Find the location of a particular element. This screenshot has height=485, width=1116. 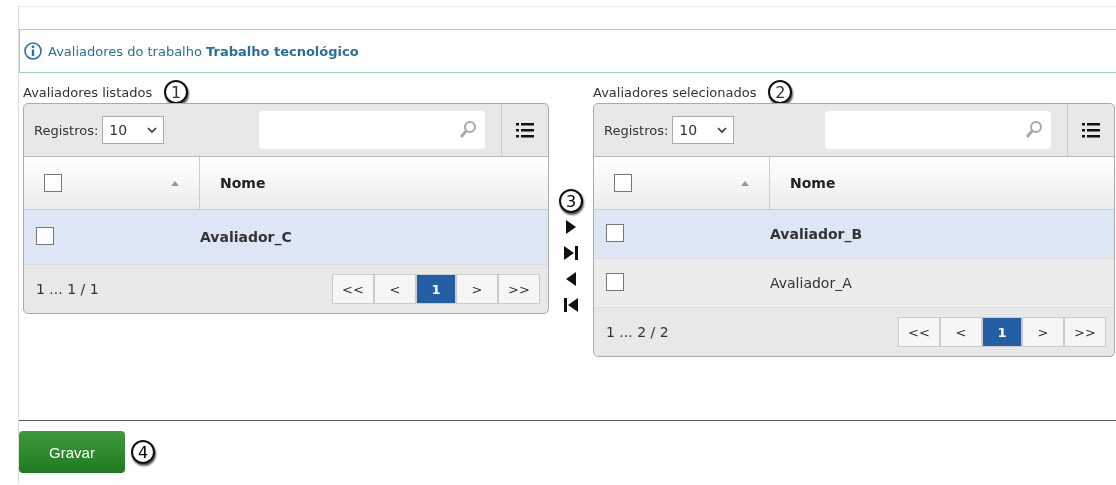

info-icon is located at coordinates (33, 51).